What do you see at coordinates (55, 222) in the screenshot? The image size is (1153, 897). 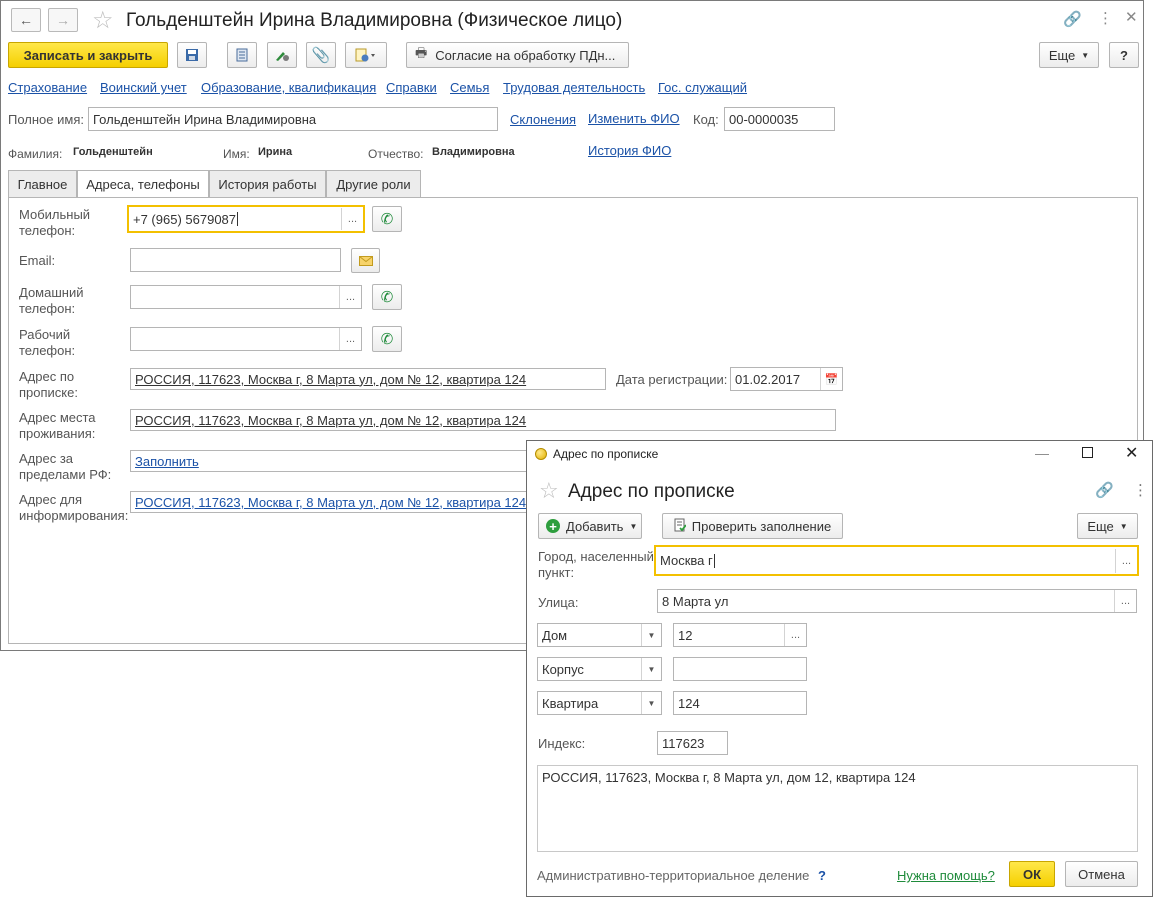 I see `mobile-label: Мобильный телефон:` at bounding box center [55, 222].